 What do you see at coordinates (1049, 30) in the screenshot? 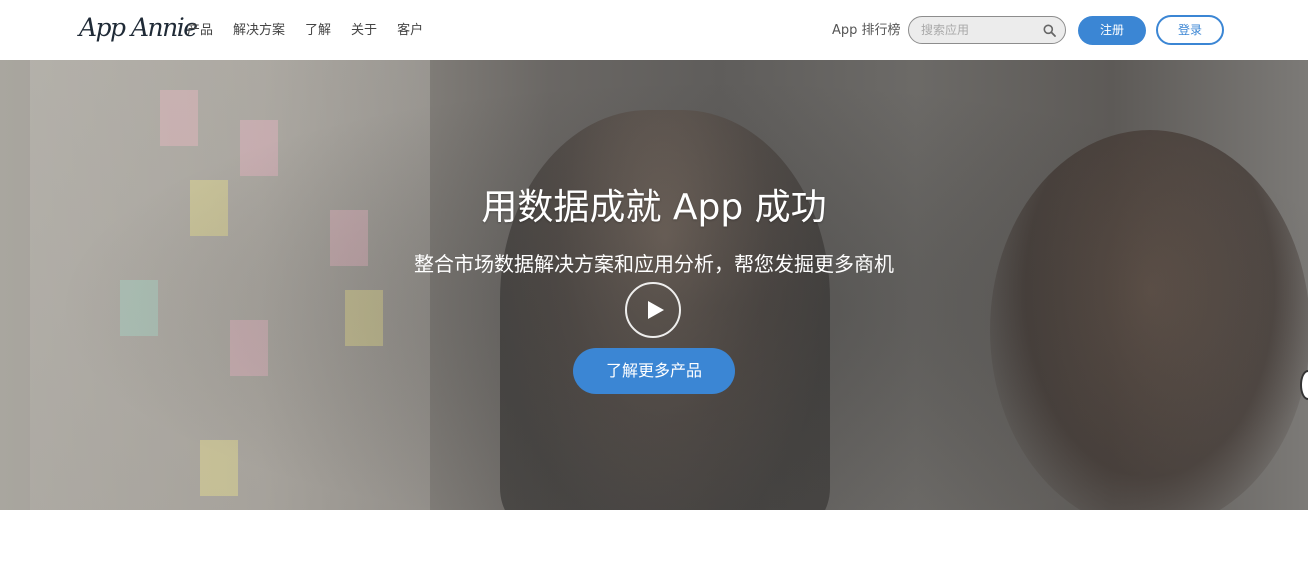
I see `search-icon` at bounding box center [1049, 30].